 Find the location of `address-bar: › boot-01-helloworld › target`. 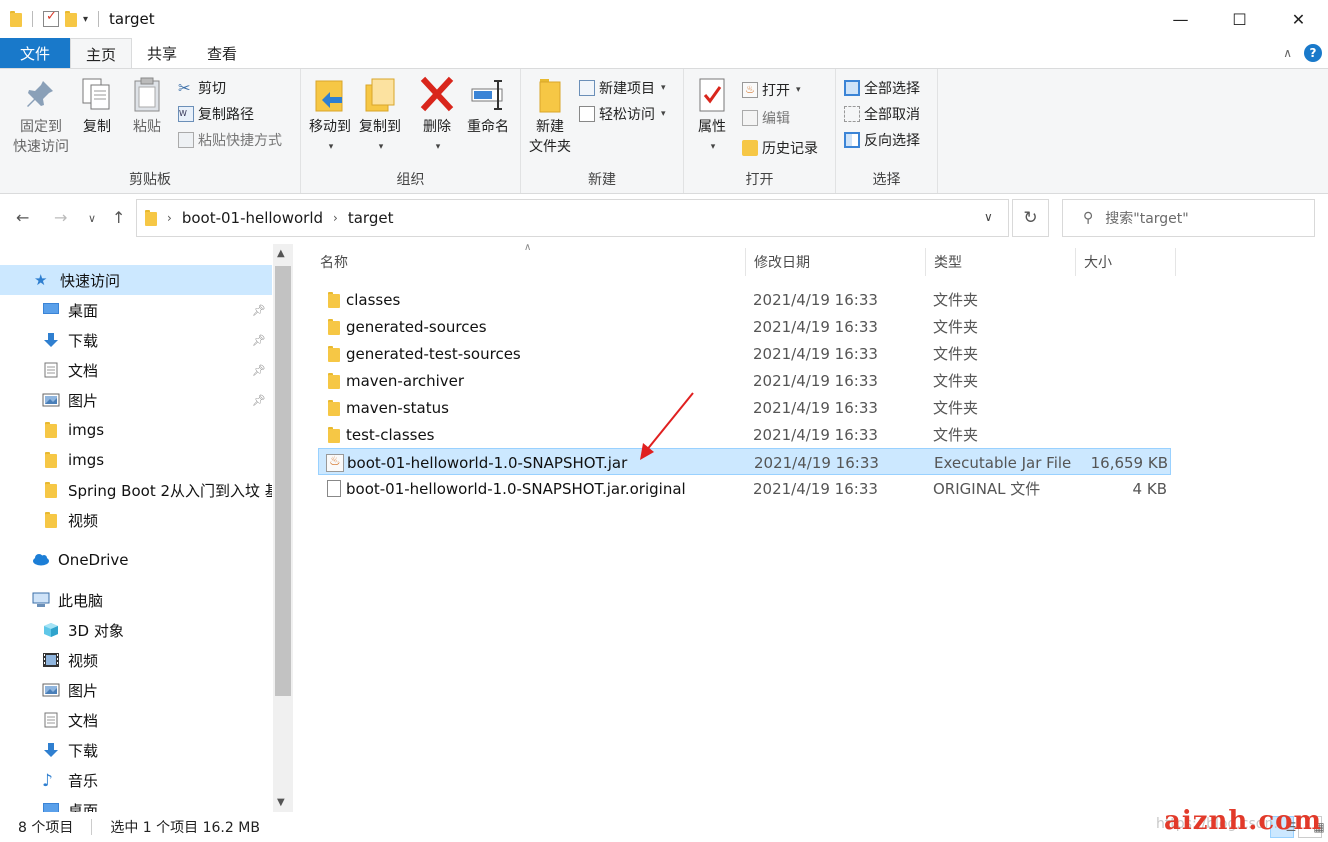

address-bar: › boot-01-helloworld › target is located at coordinates (572, 218).